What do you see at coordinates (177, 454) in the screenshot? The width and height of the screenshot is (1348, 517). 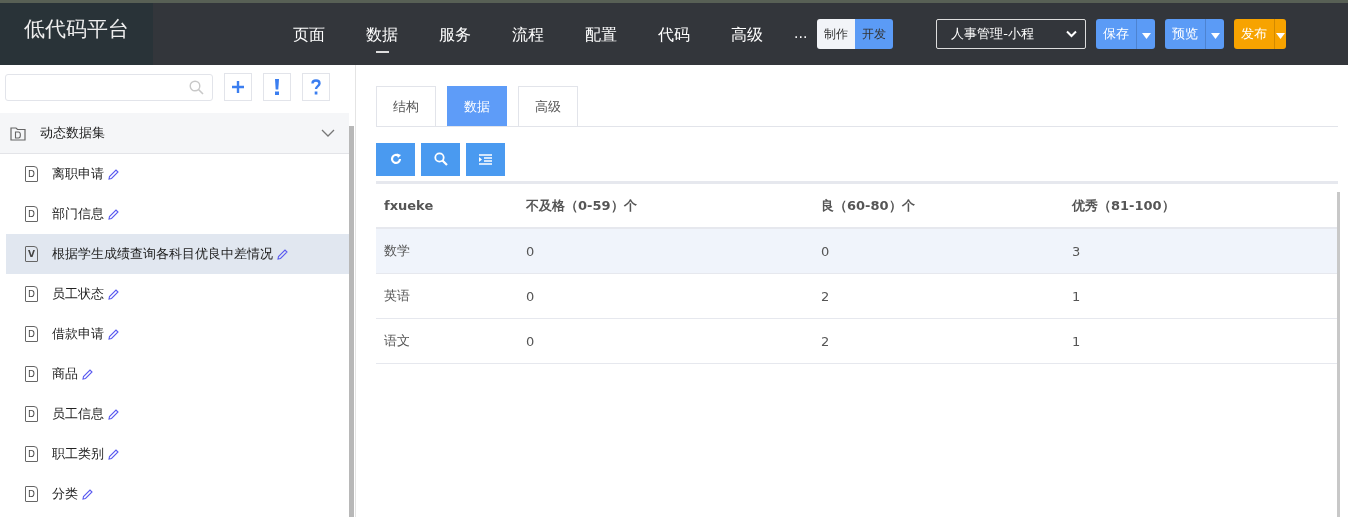 I see `sidebar-item: D 职工类别` at bounding box center [177, 454].